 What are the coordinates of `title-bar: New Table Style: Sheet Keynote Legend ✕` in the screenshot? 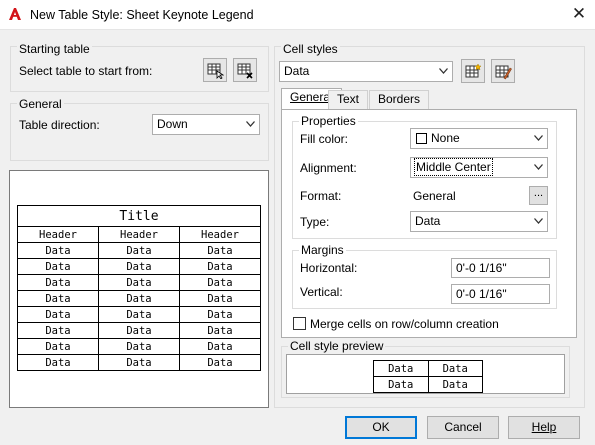 It's located at (297, 15).